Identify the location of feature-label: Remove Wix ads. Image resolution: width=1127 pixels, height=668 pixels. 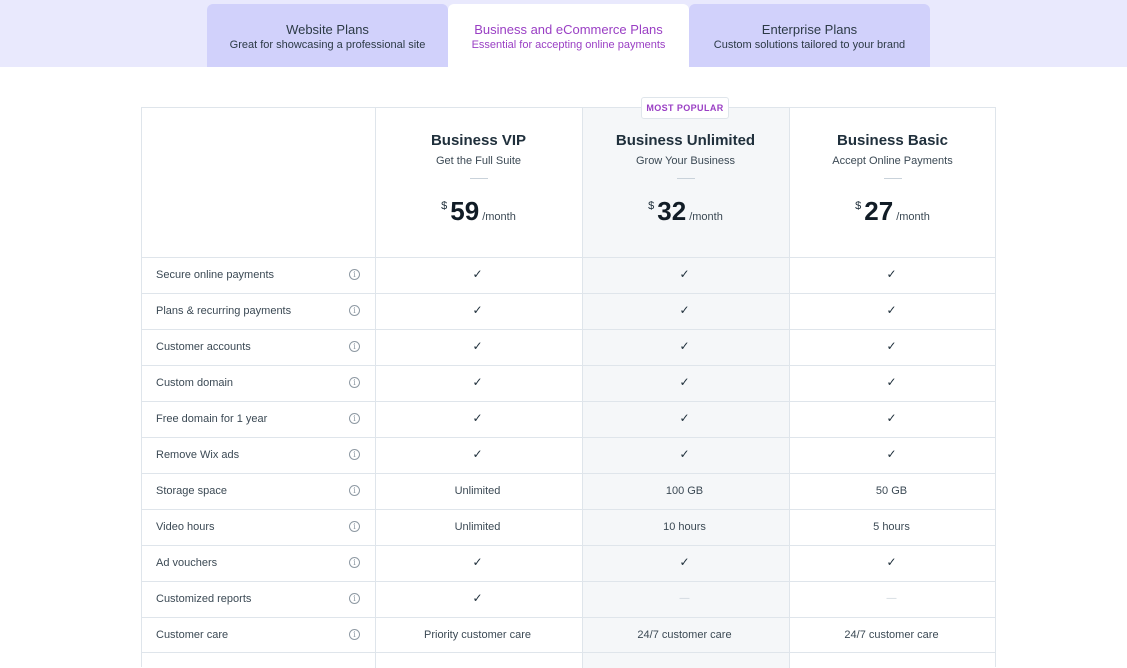
(198, 455).